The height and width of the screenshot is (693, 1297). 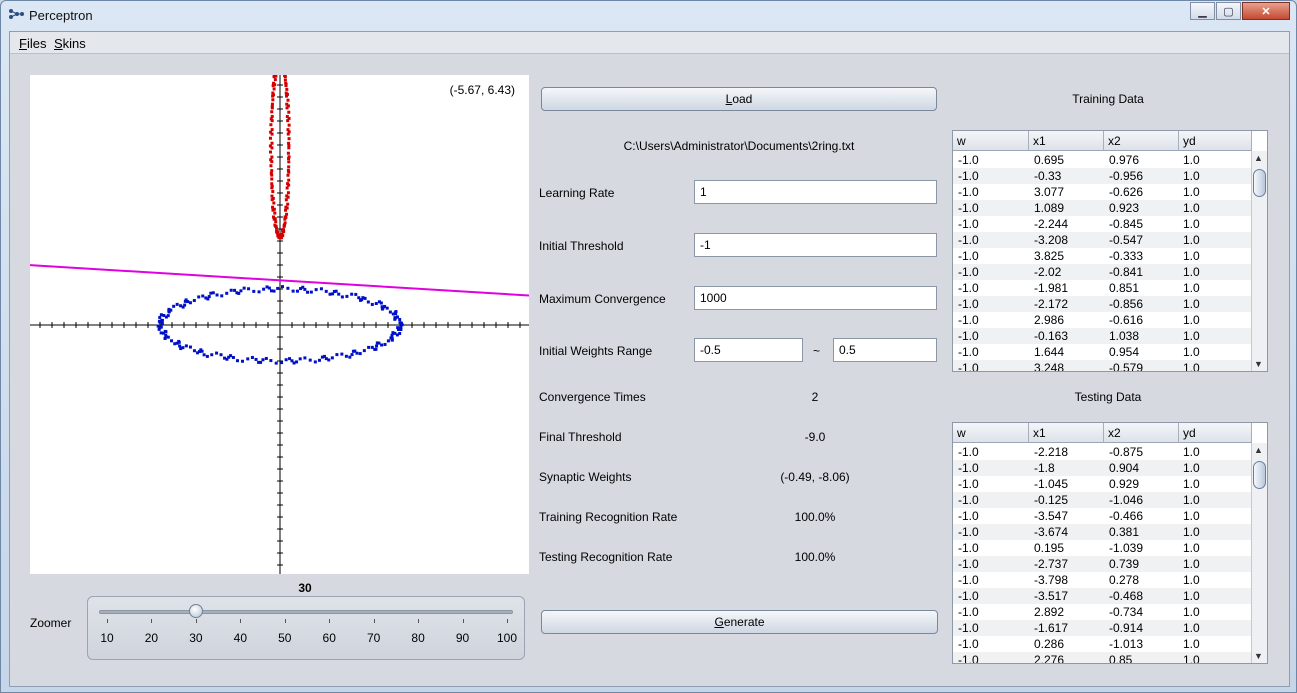 I want to click on close-button: ✕, so click(x=1266, y=11).